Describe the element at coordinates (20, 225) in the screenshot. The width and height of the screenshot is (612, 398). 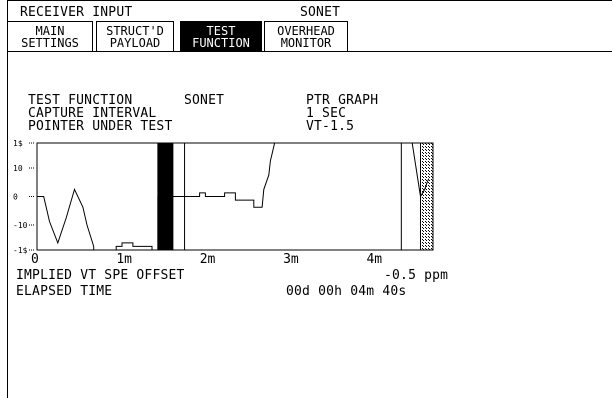
I see `y-tick-label: -10` at that location.